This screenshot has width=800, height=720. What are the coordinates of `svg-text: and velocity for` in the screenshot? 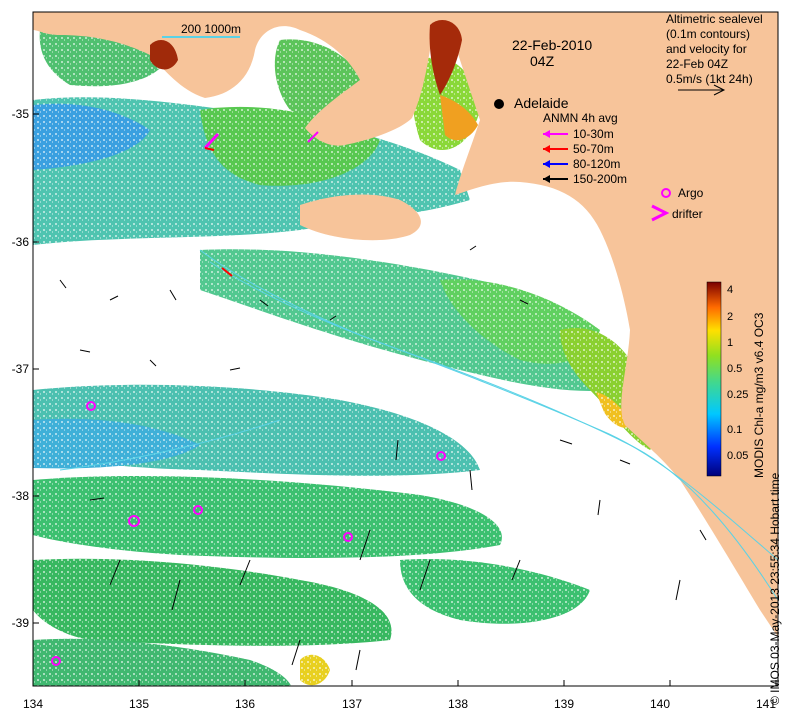 It's located at (706, 49).